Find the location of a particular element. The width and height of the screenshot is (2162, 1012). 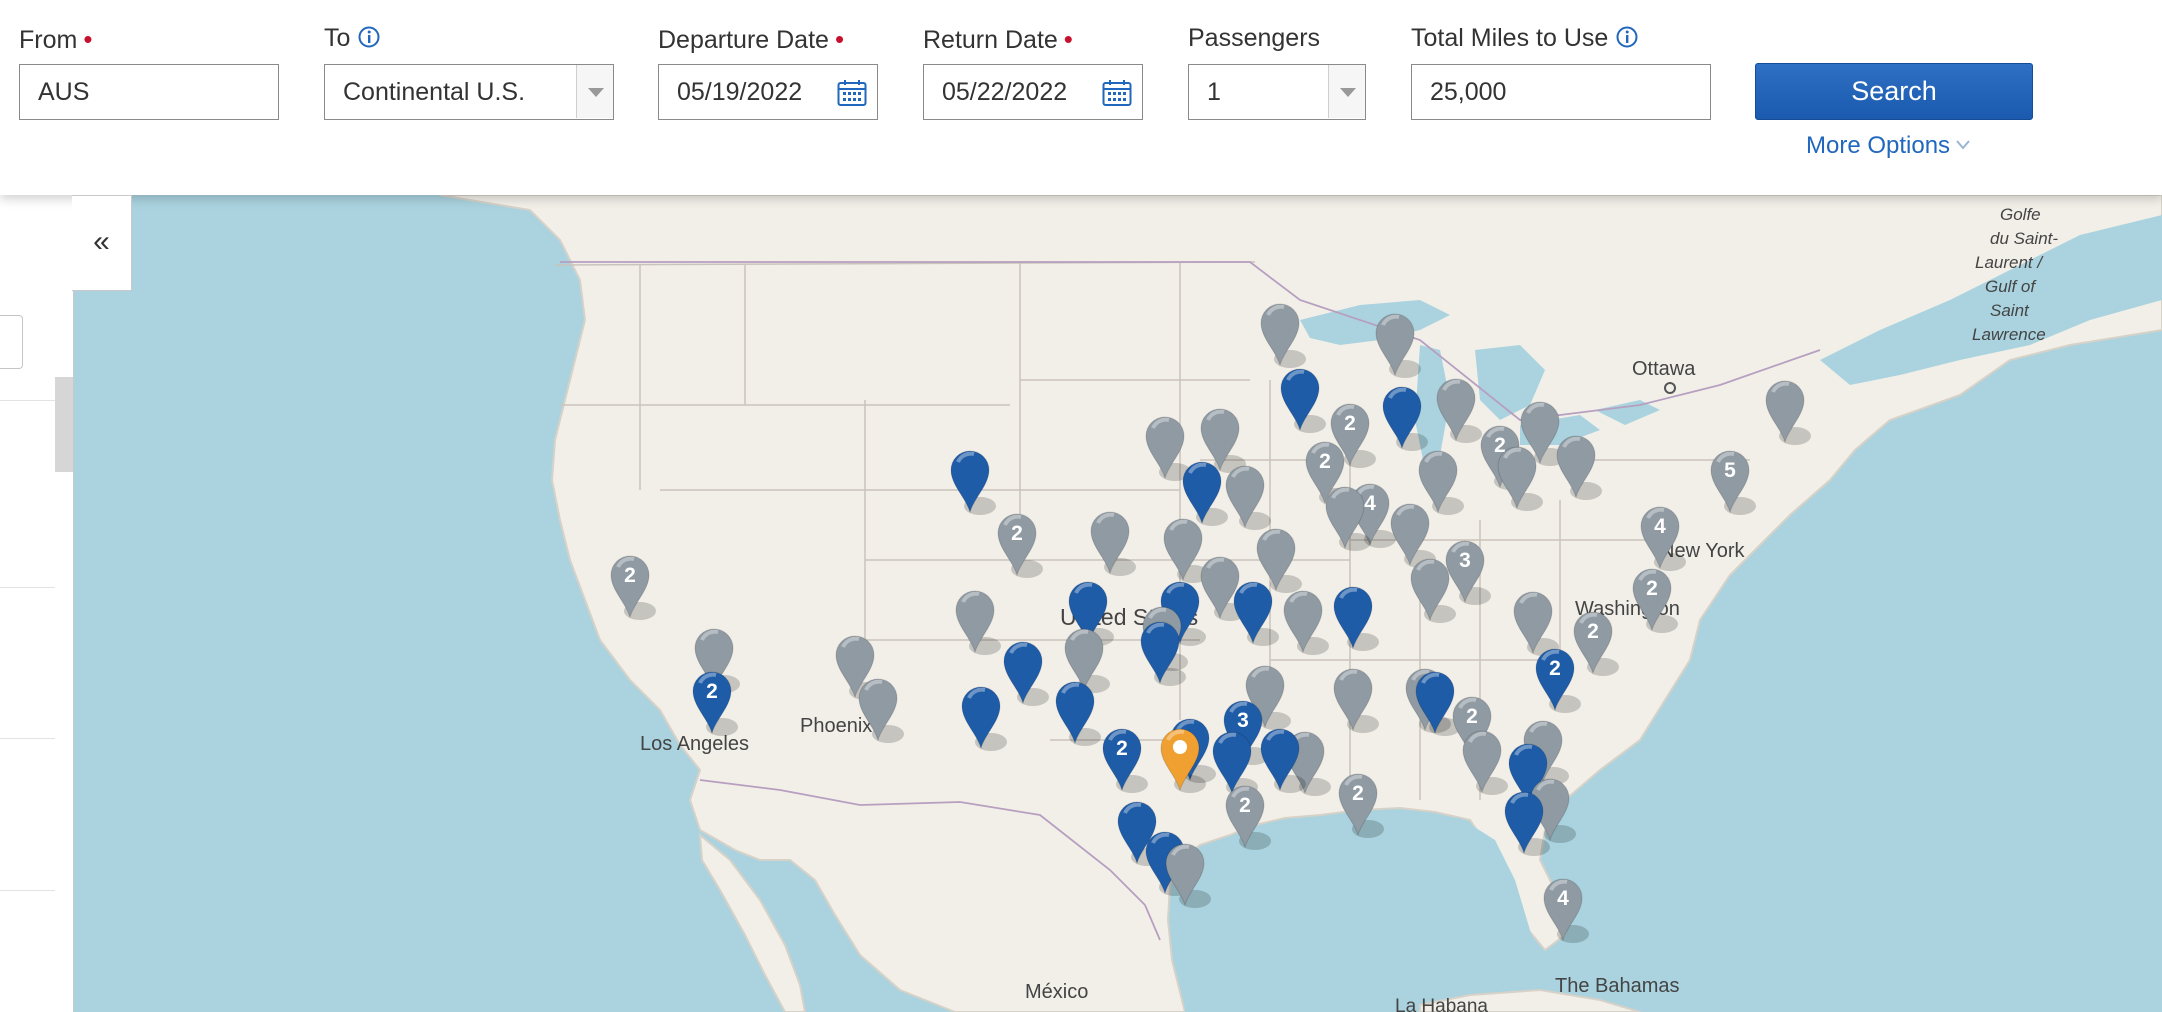

scrollbar-thumb is located at coordinates (64, 424).